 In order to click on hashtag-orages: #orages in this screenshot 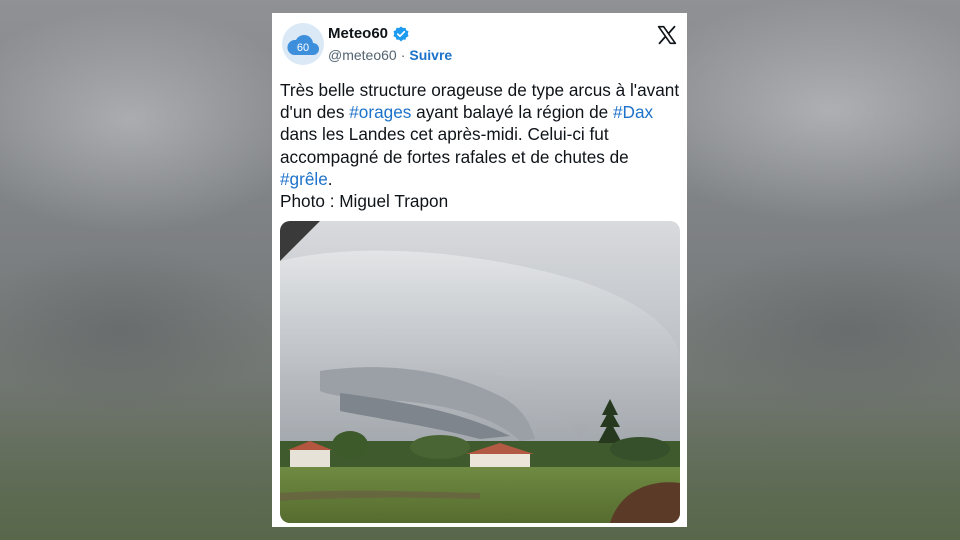, I will do `click(380, 112)`.